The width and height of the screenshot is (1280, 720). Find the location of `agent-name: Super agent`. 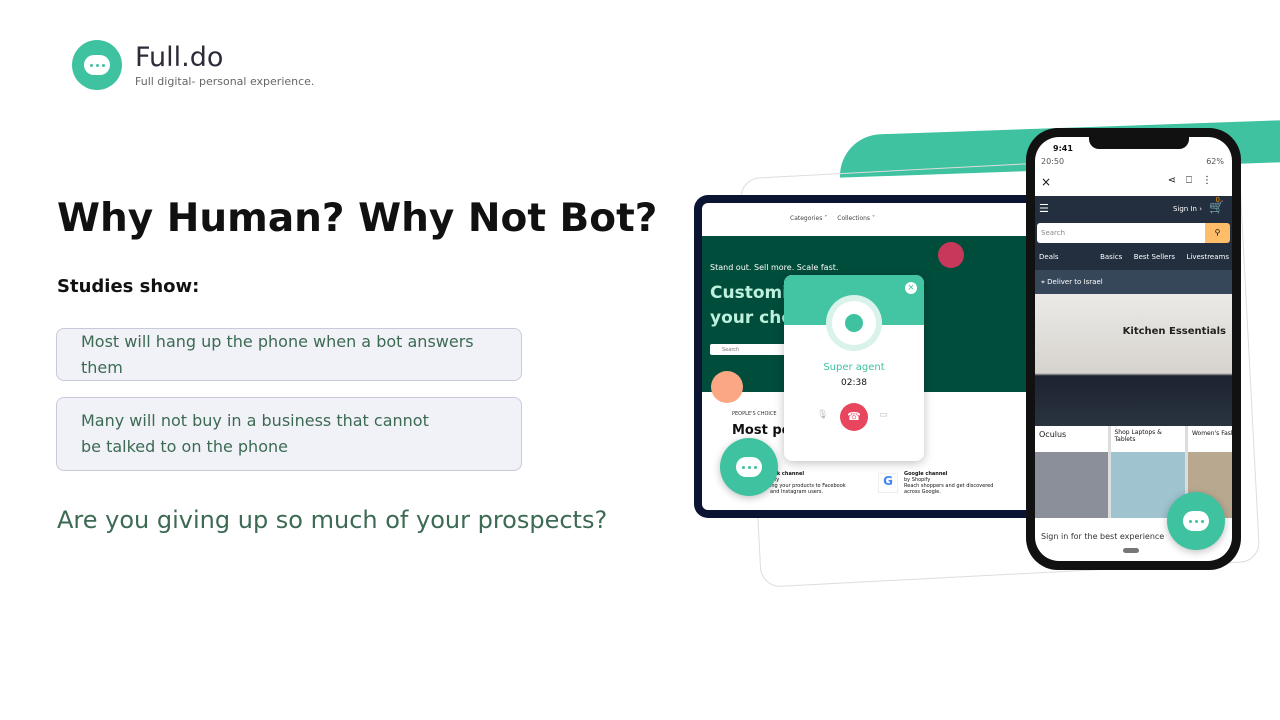

agent-name: Super agent is located at coordinates (854, 367).